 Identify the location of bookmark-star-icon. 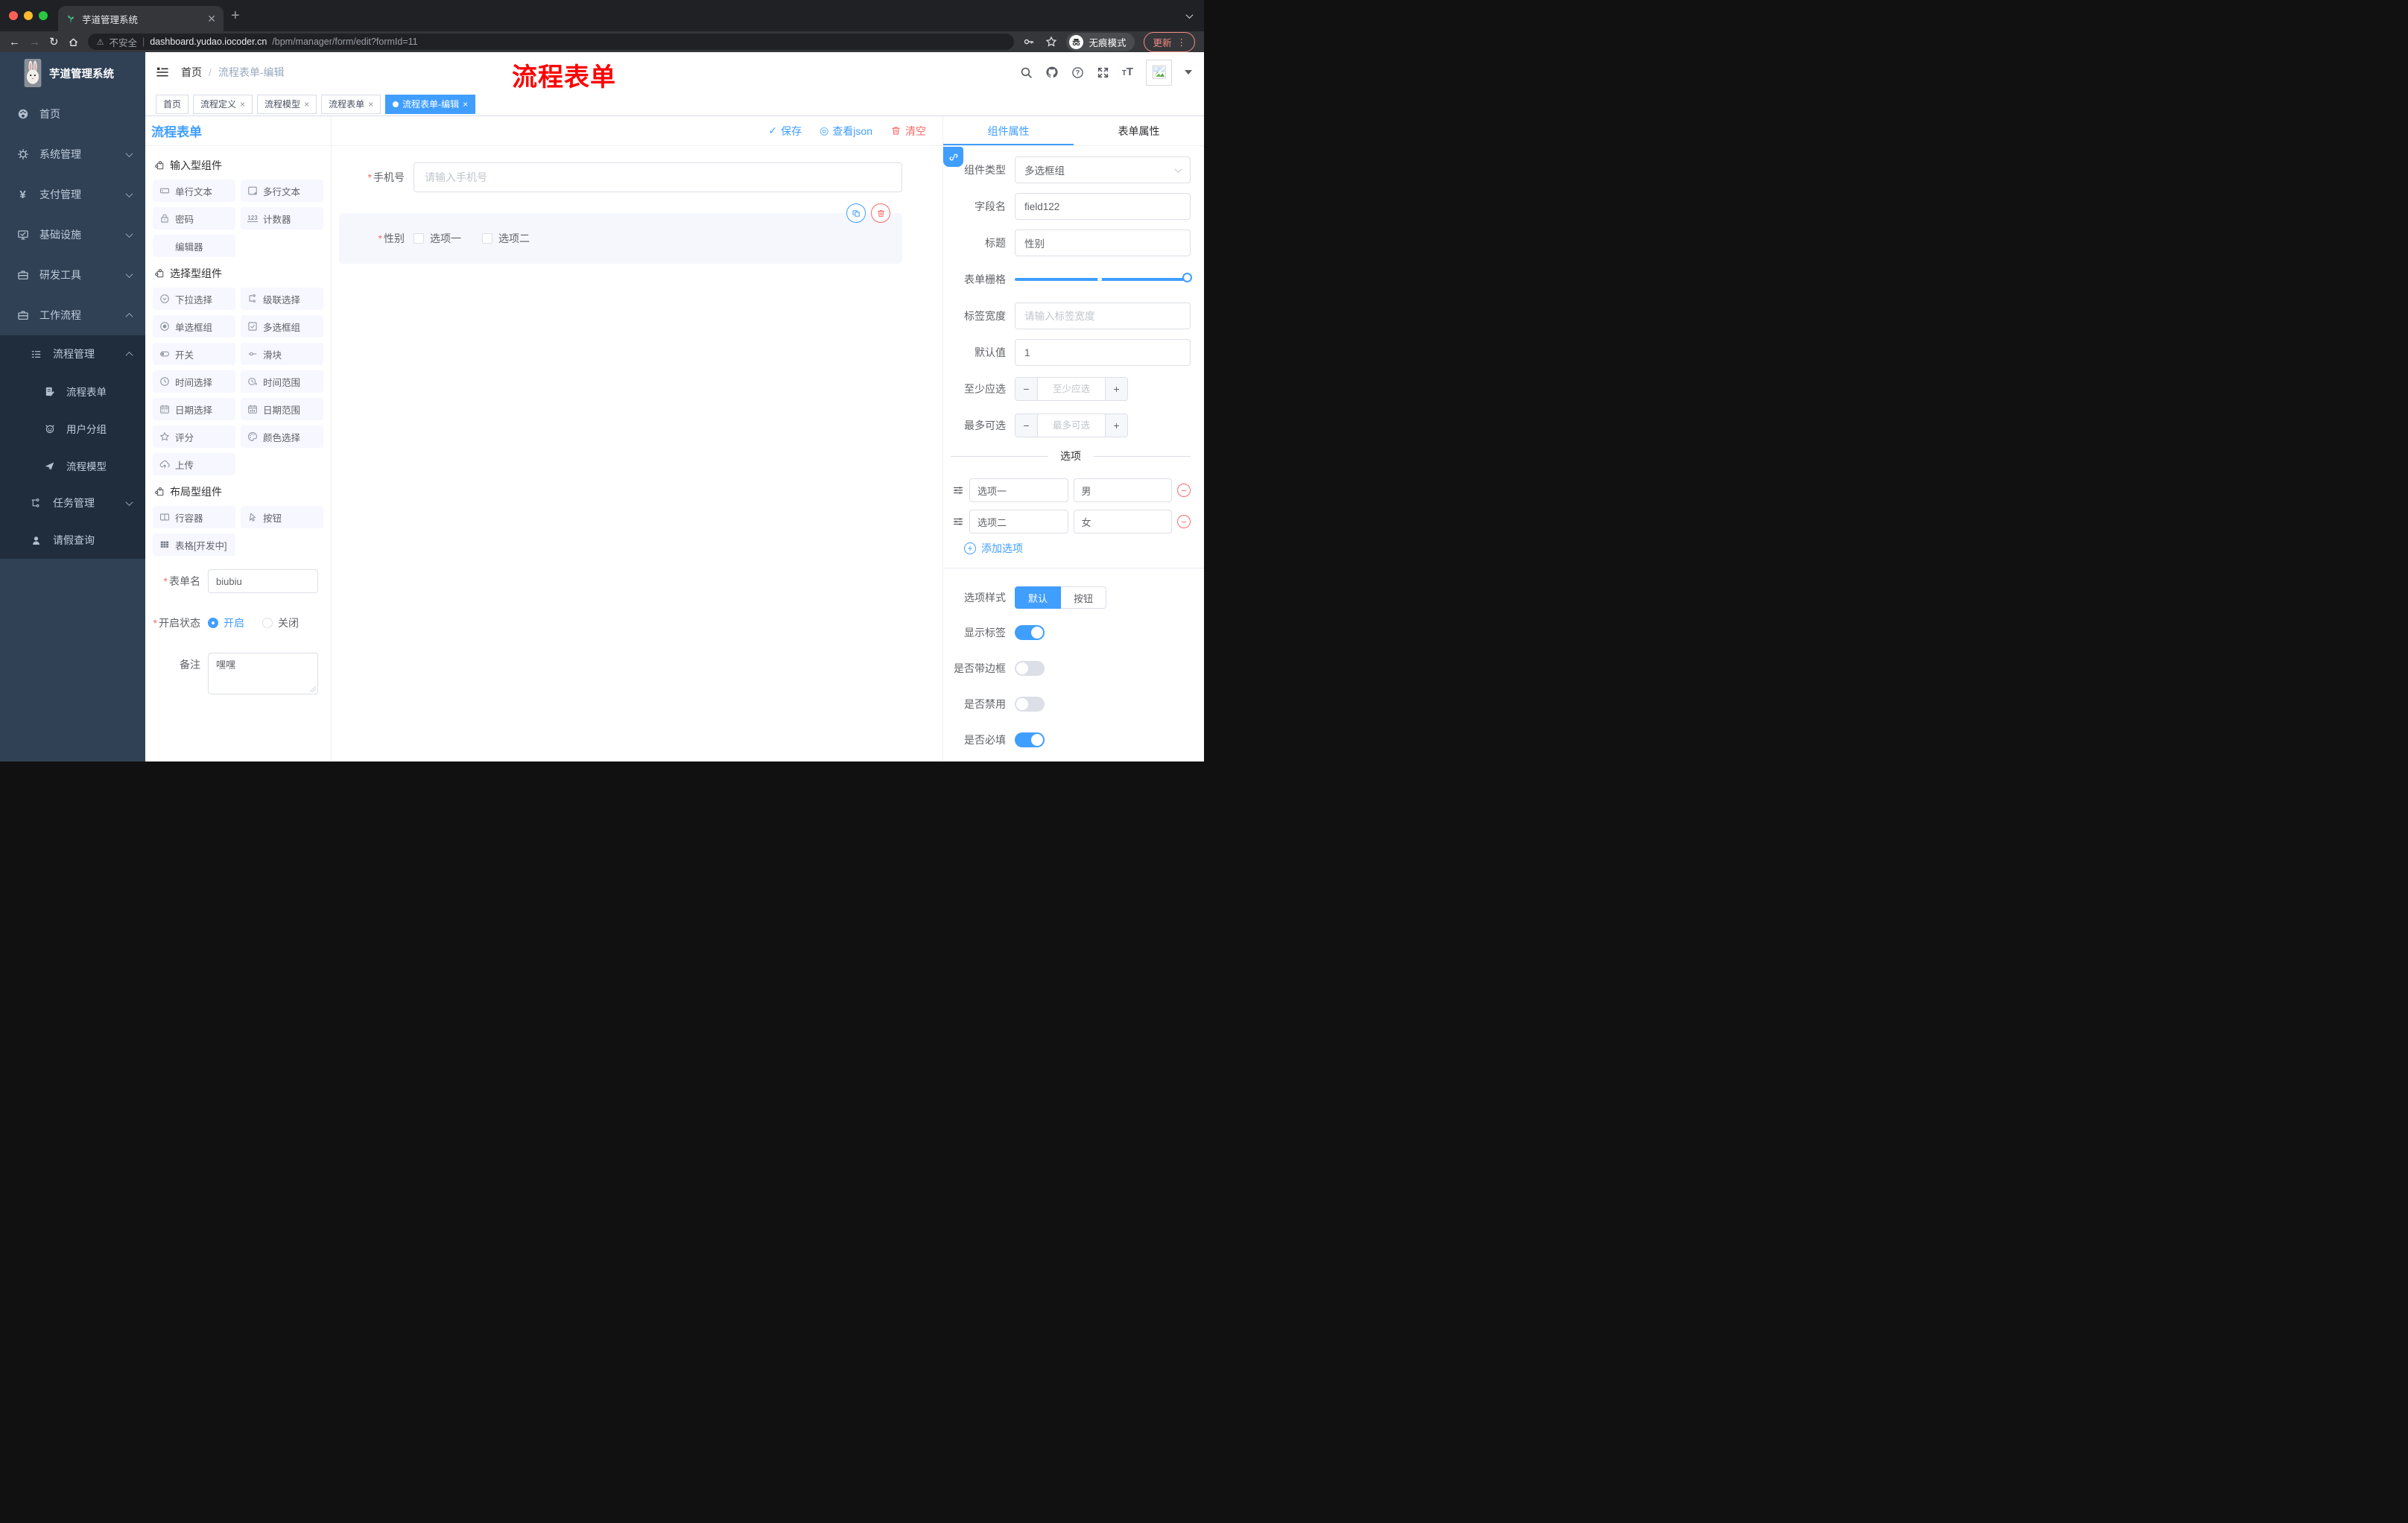
(1051, 42).